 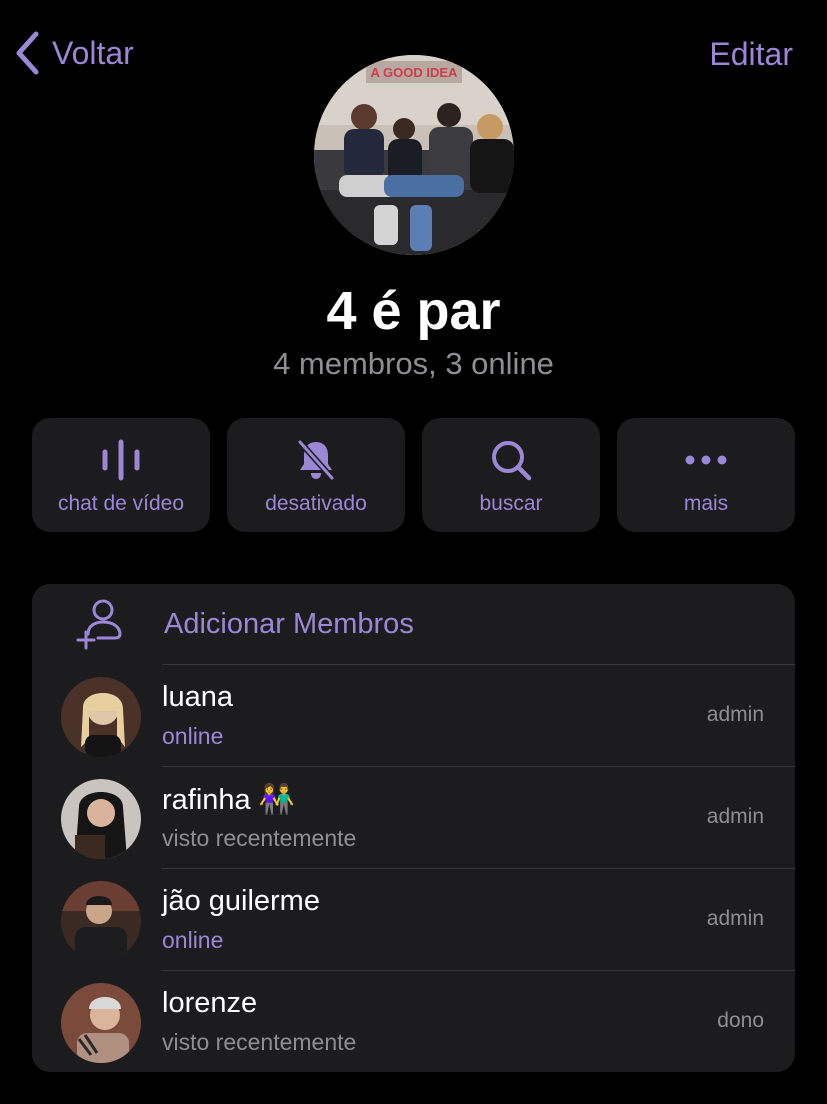 What do you see at coordinates (511, 503) in the screenshot?
I see `search-label: buscar` at bounding box center [511, 503].